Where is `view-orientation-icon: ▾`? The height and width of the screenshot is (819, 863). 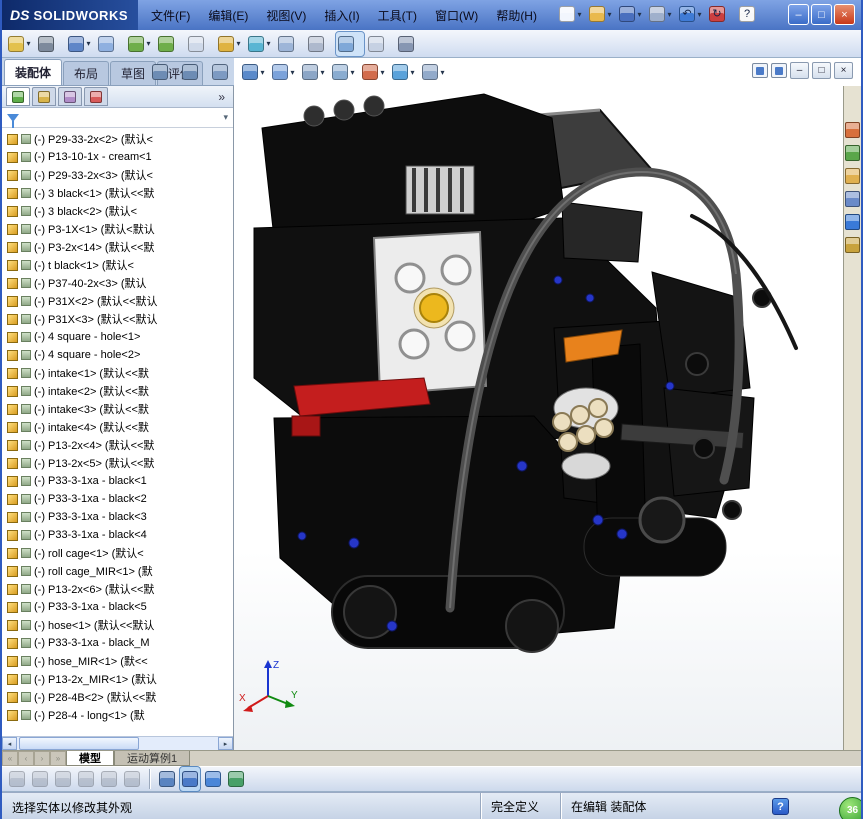
view-orientation-icon: ▾ is located at coordinates (284, 72).